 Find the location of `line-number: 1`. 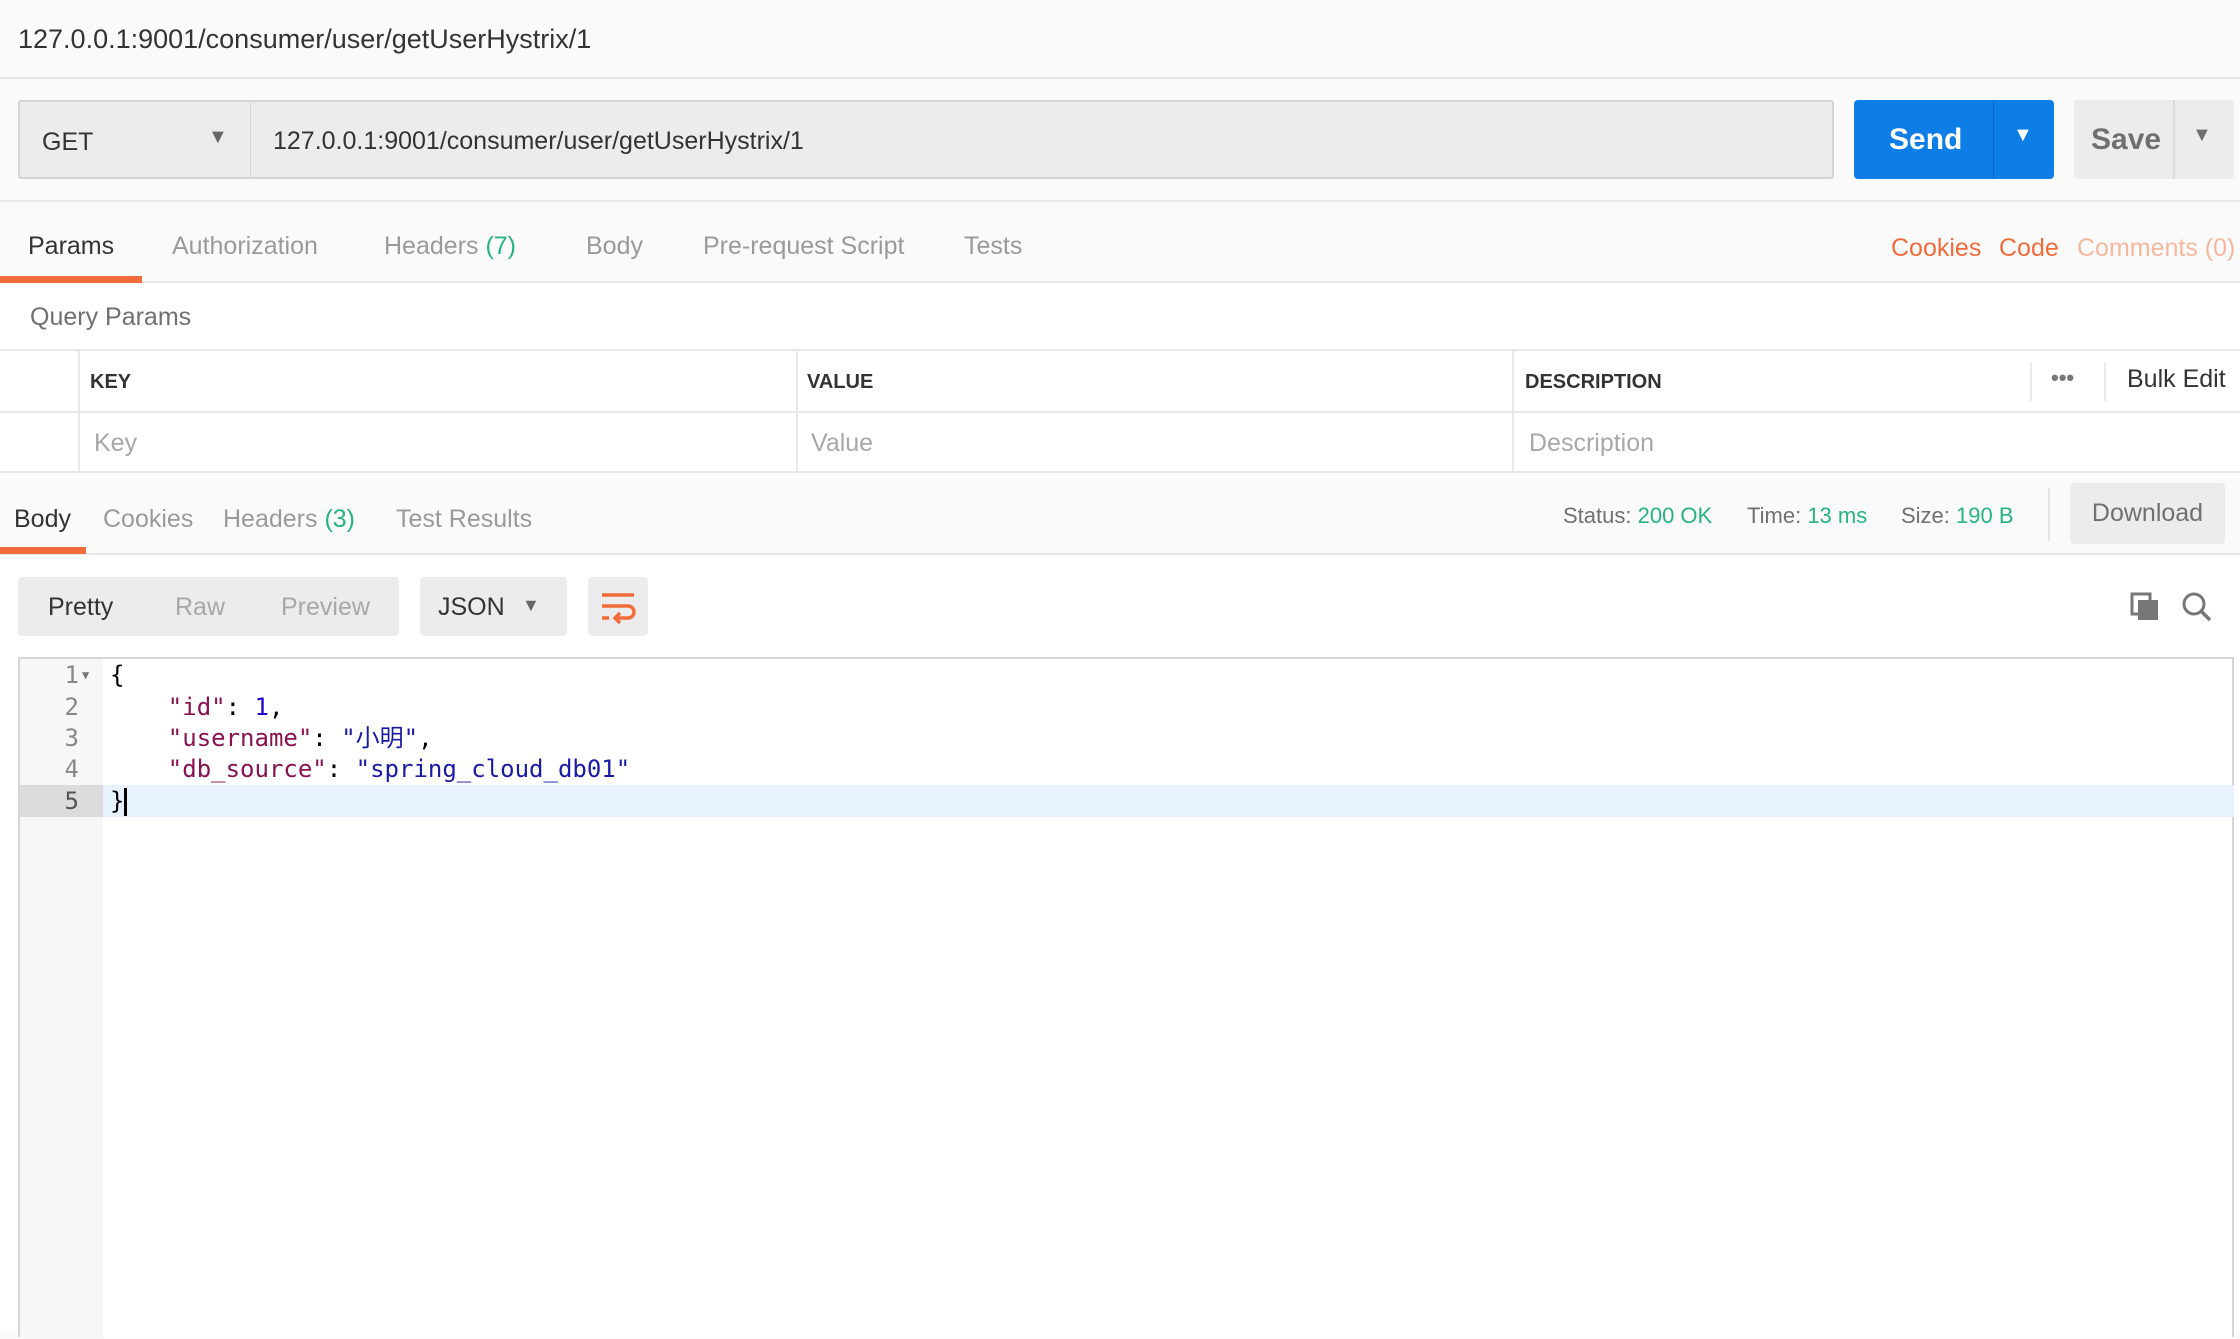

line-number: 1 is located at coordinates (71, 675).